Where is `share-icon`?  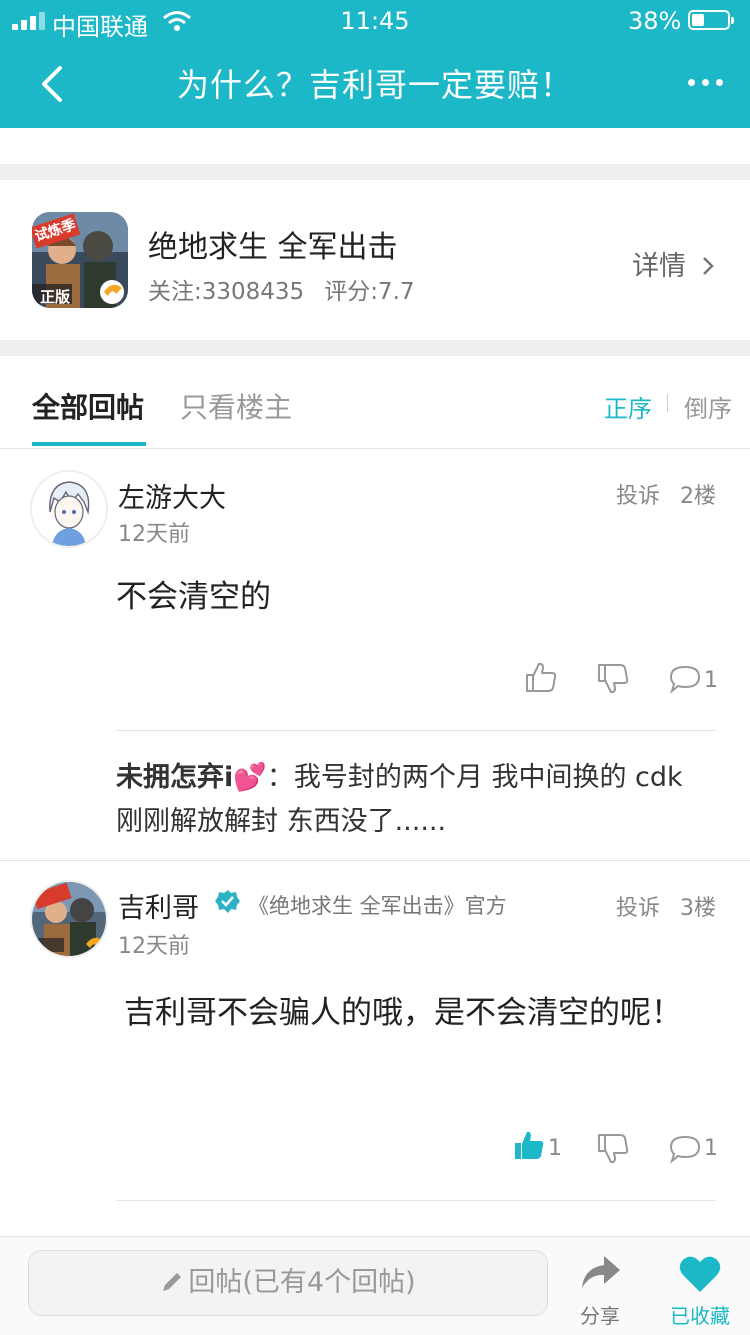
share-icon is located at coordinates (601, 1272).